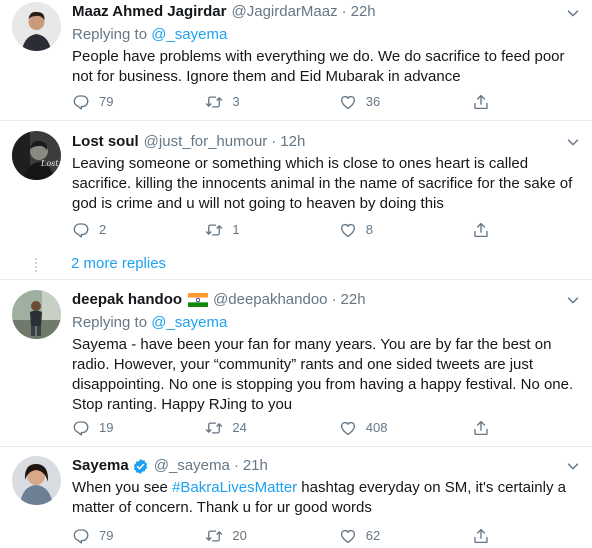 This screenshot has height=548, width=592. I want to click on like-count: 36, so click(373, 101).